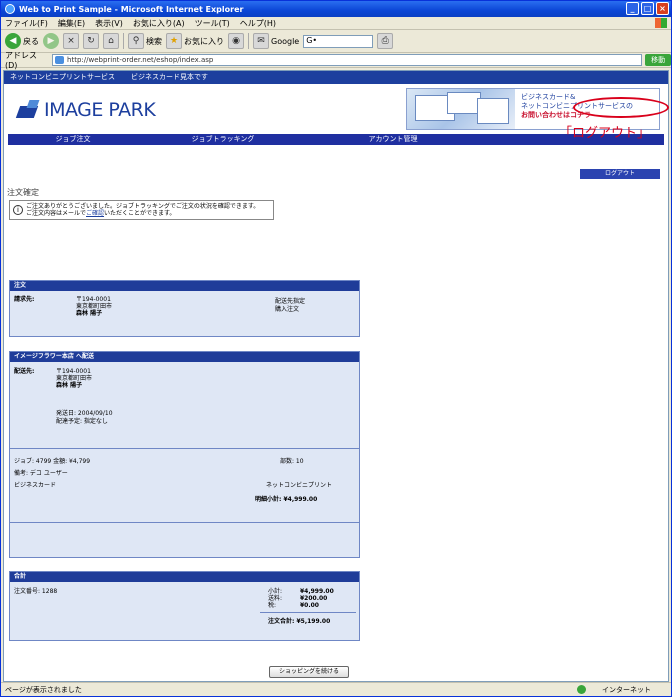 The width and height of the screenshot is (672, 697). Describe the element at coordinates (62, 77) in the screenshot. I see `top-strip-service: ネットコンビニプリントサービス` at that location.